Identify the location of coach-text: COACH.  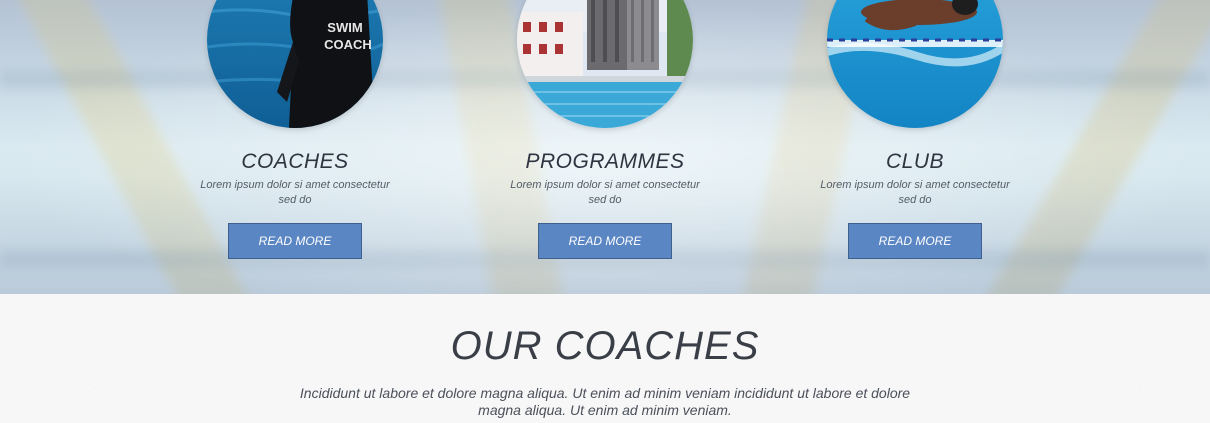
(348, 44).